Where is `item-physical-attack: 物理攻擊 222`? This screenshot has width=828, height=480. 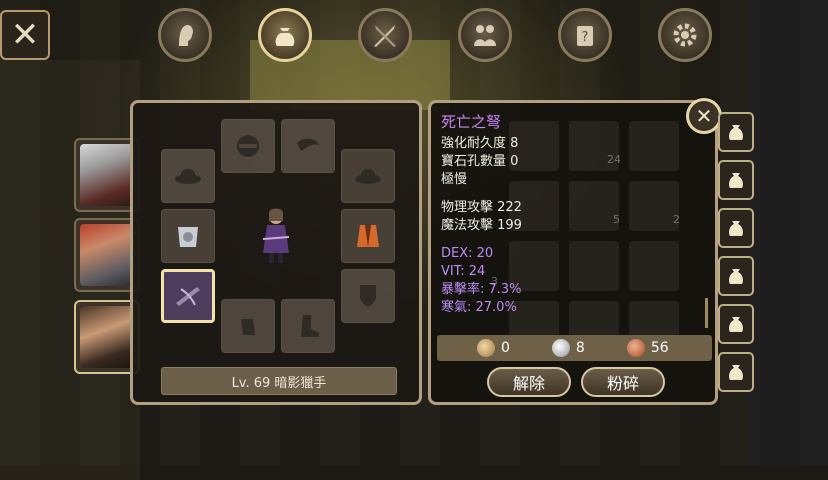 item-physical-attack: 物理攻擊 222 is located at coordinates (481, 207).